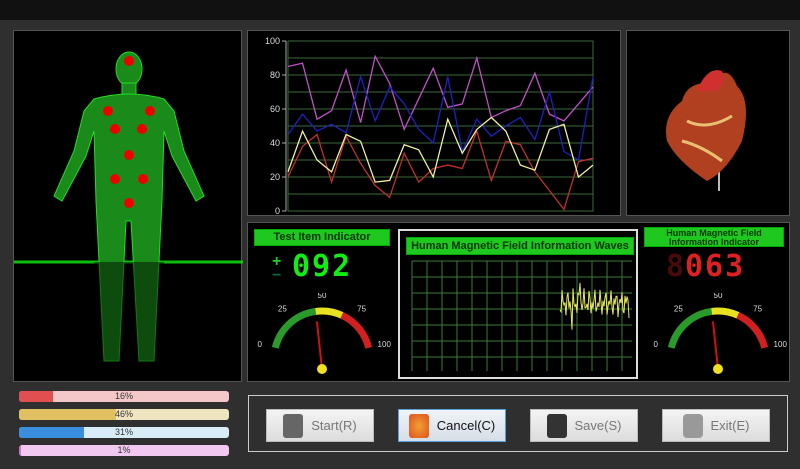  I want to click on field-gauge: 0 25 50 75 100, so click(721, 333).